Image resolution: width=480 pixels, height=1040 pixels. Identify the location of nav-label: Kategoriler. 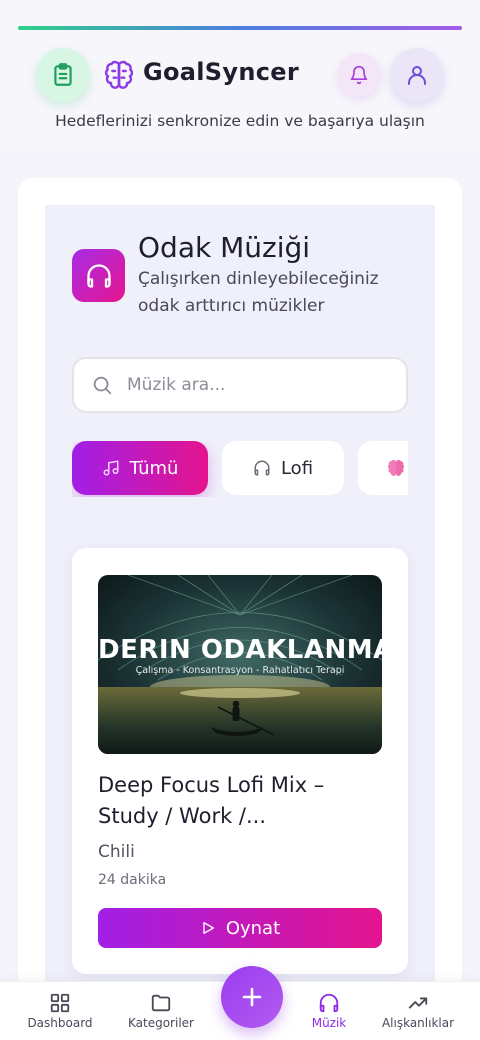
(161, 1023).